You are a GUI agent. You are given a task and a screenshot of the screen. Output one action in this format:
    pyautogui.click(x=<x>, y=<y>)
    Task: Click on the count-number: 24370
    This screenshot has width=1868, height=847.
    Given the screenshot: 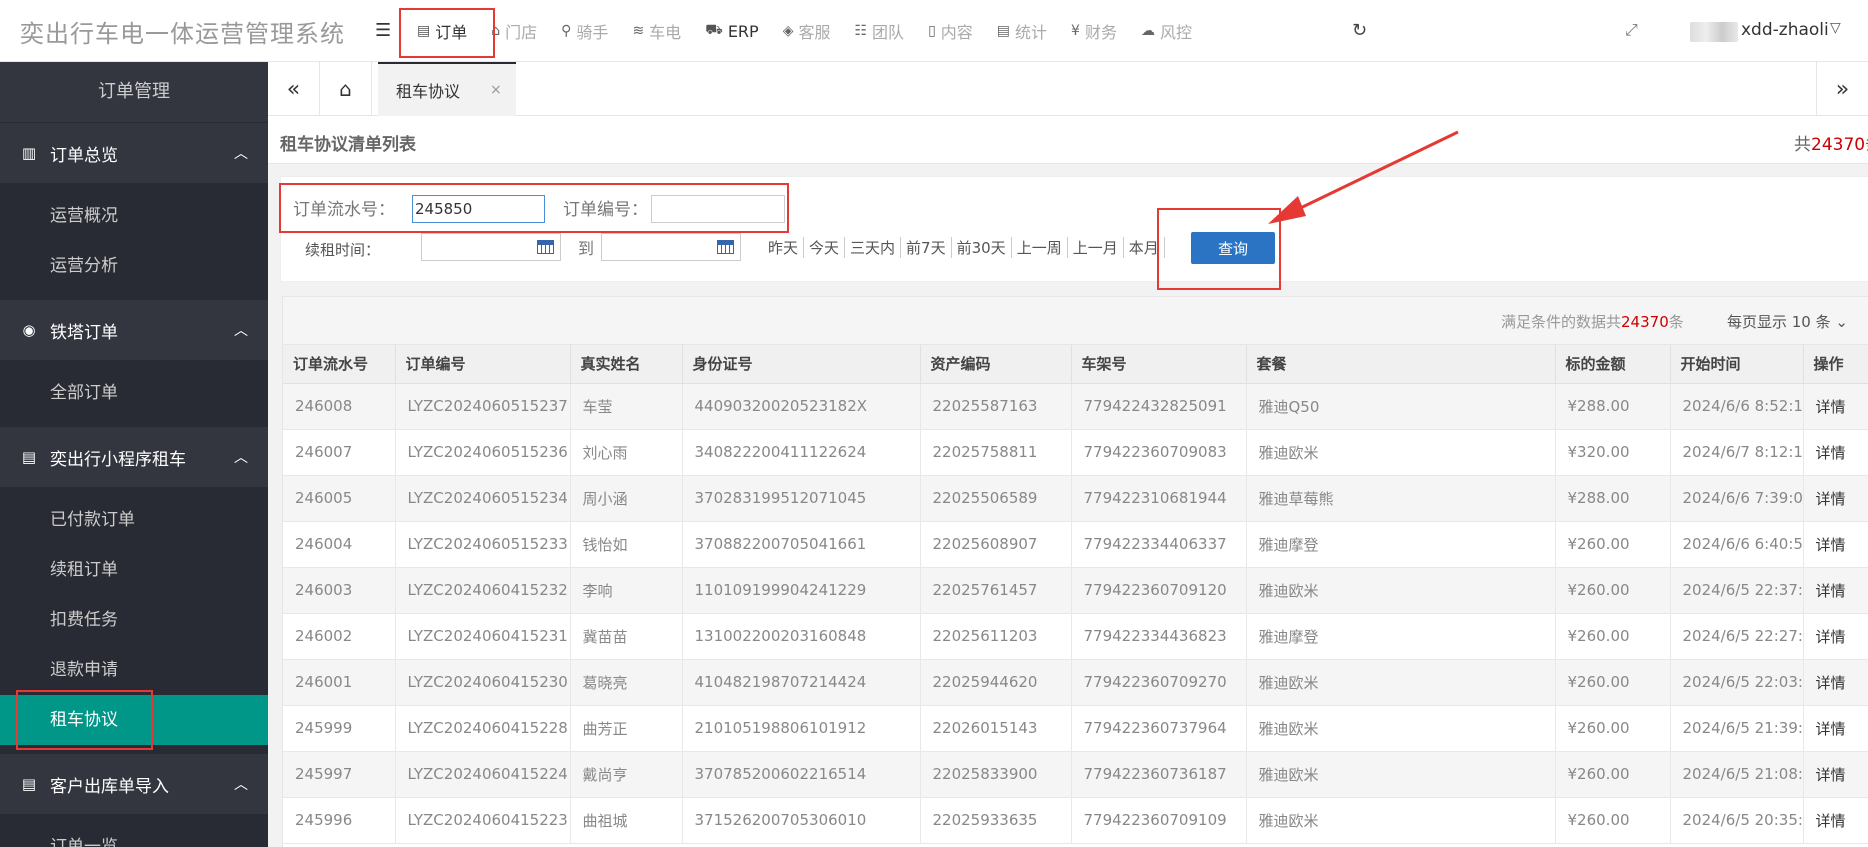 What is the action you would take?
    pyautogui.click(x=1645, y=322)
    